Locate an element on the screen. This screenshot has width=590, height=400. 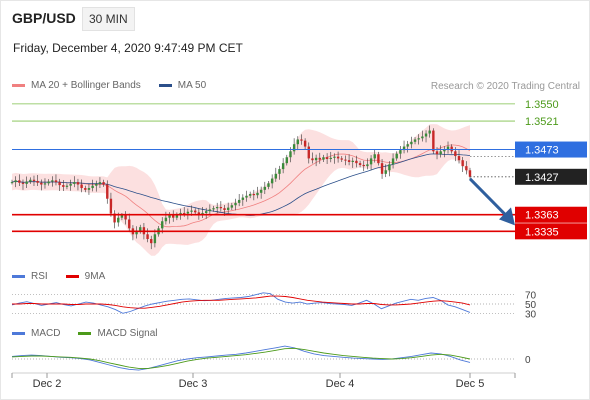
level-label-0: 1.3550 is located at coordinates (542, 105).